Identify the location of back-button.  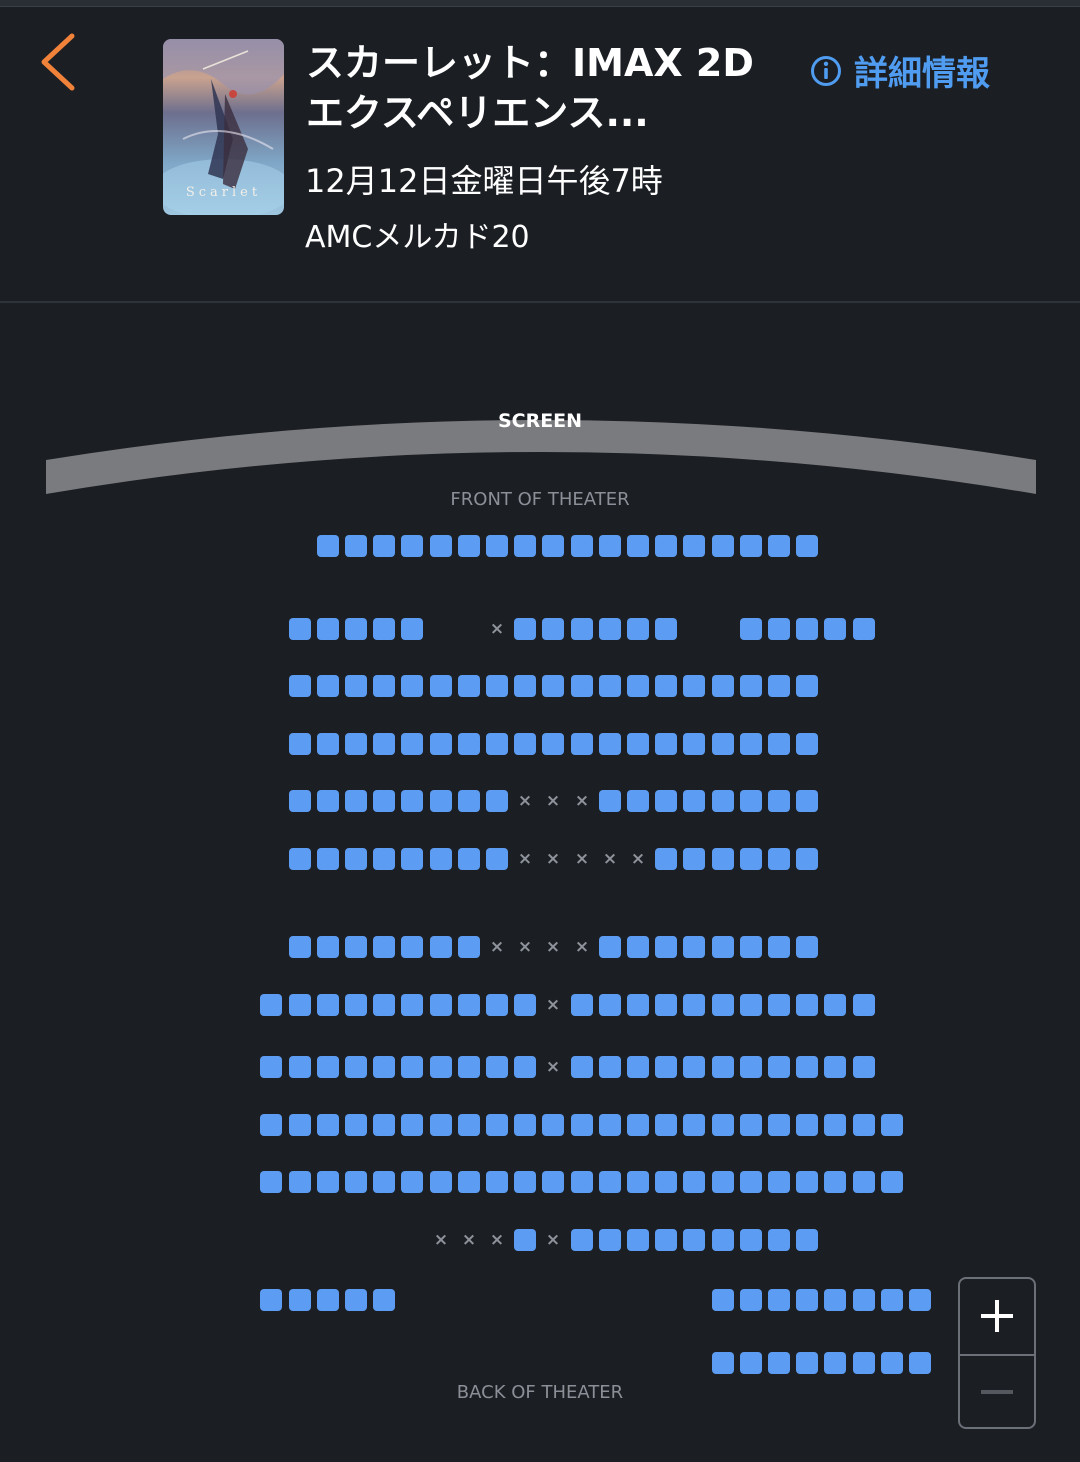
(60, 62).